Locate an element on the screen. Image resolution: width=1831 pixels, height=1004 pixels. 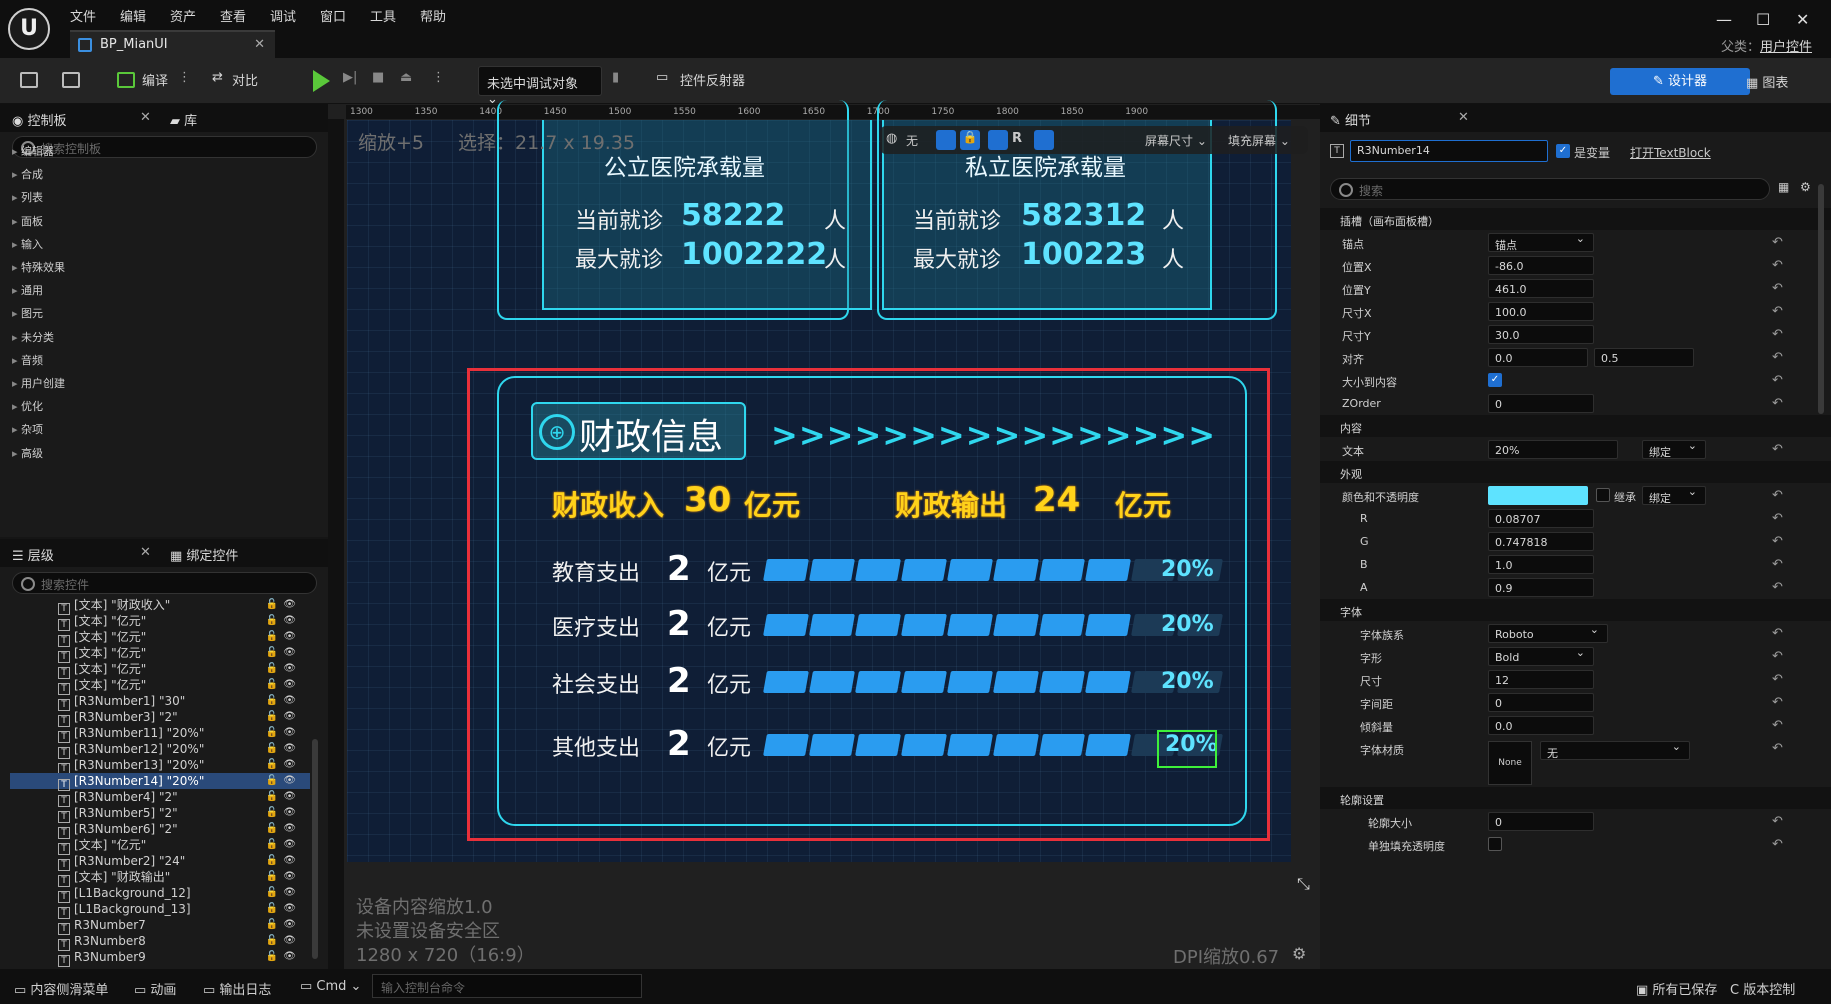
details-scrollbar is located at coordinates (1821, 299).